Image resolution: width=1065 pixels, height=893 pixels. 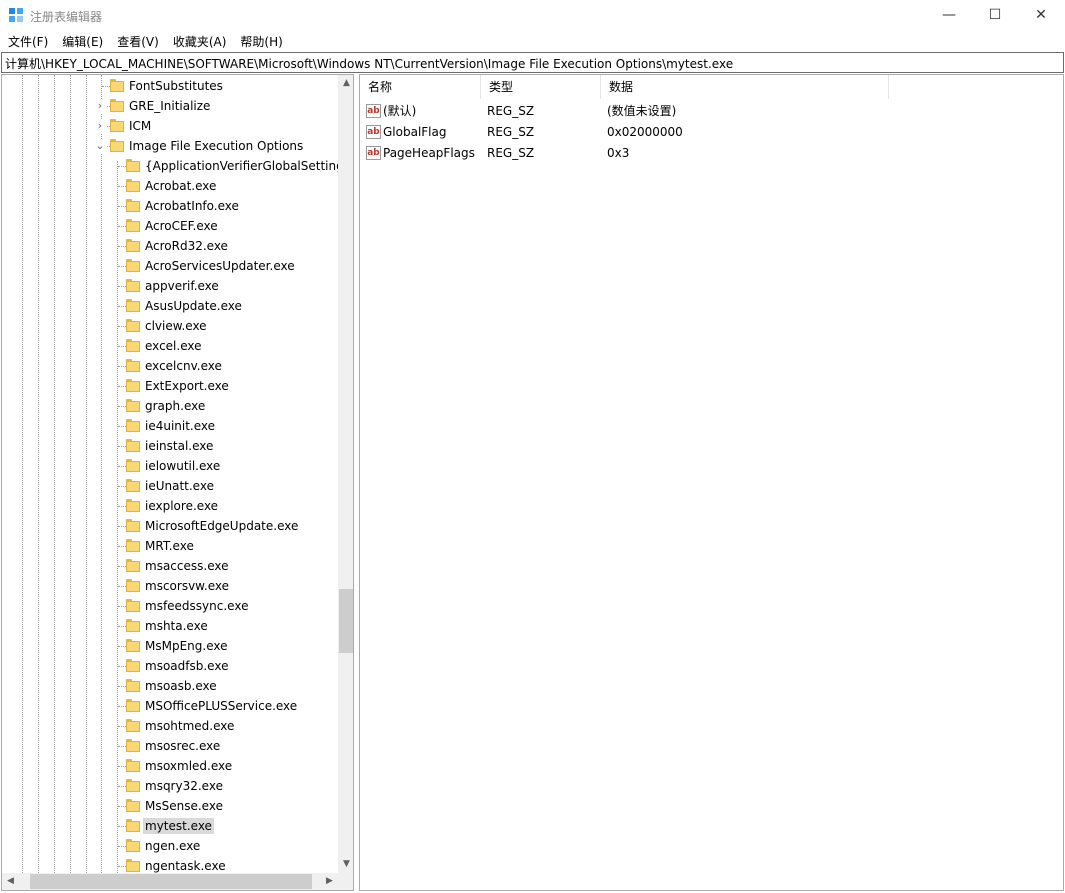 What do you see at coordinates (180, 426) in the screenshot?
I see `tree-node-label: ie4uinit.exe` at bounding box center [180, 426].